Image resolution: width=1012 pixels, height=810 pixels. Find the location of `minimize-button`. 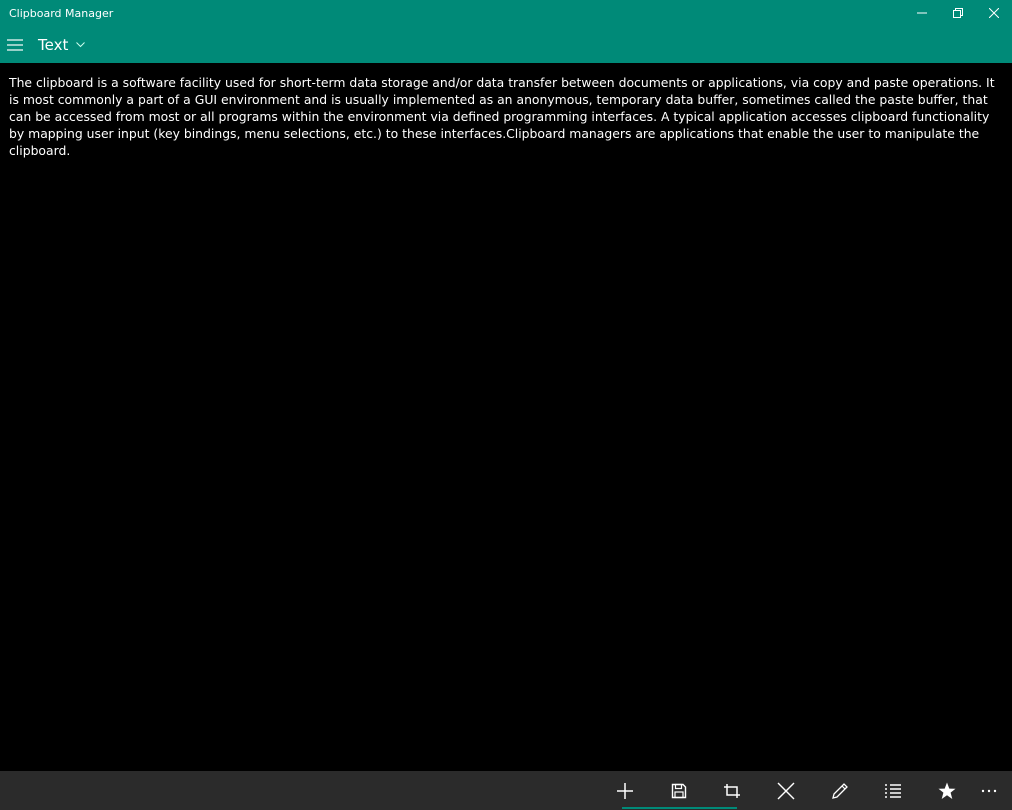

minimize-button is located at coordinates (922, 13).